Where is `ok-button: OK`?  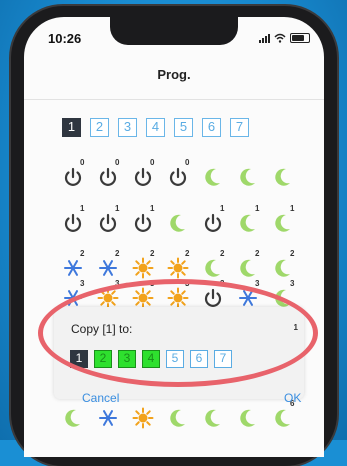
ok-button: OK is located at coordinates (292, 398).